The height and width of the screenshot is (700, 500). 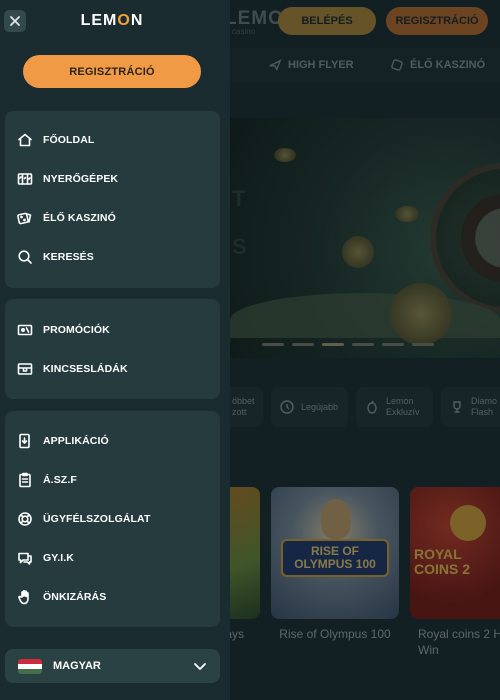 What do you see at coordinates (25, 558) in the screenshot?
I see `faq-chat-icon` at bounding box center [25, 558].